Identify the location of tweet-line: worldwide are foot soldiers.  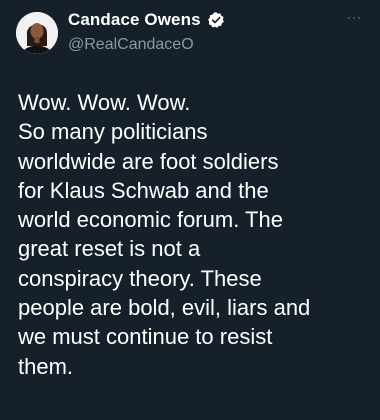
(148, 161).